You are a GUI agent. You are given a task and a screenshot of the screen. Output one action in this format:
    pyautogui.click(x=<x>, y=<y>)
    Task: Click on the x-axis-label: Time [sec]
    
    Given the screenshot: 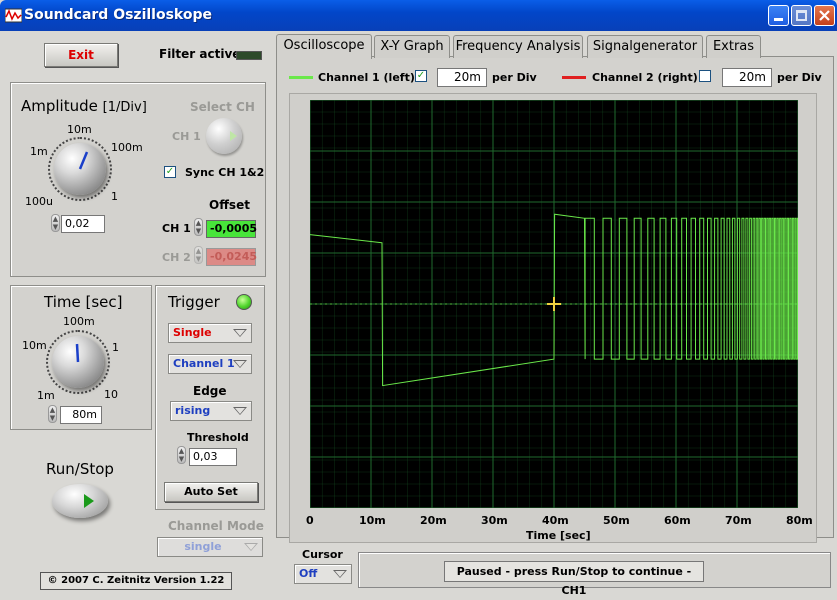 What is the action you would take?
    pyautogui.click(x=558, y=535)
    